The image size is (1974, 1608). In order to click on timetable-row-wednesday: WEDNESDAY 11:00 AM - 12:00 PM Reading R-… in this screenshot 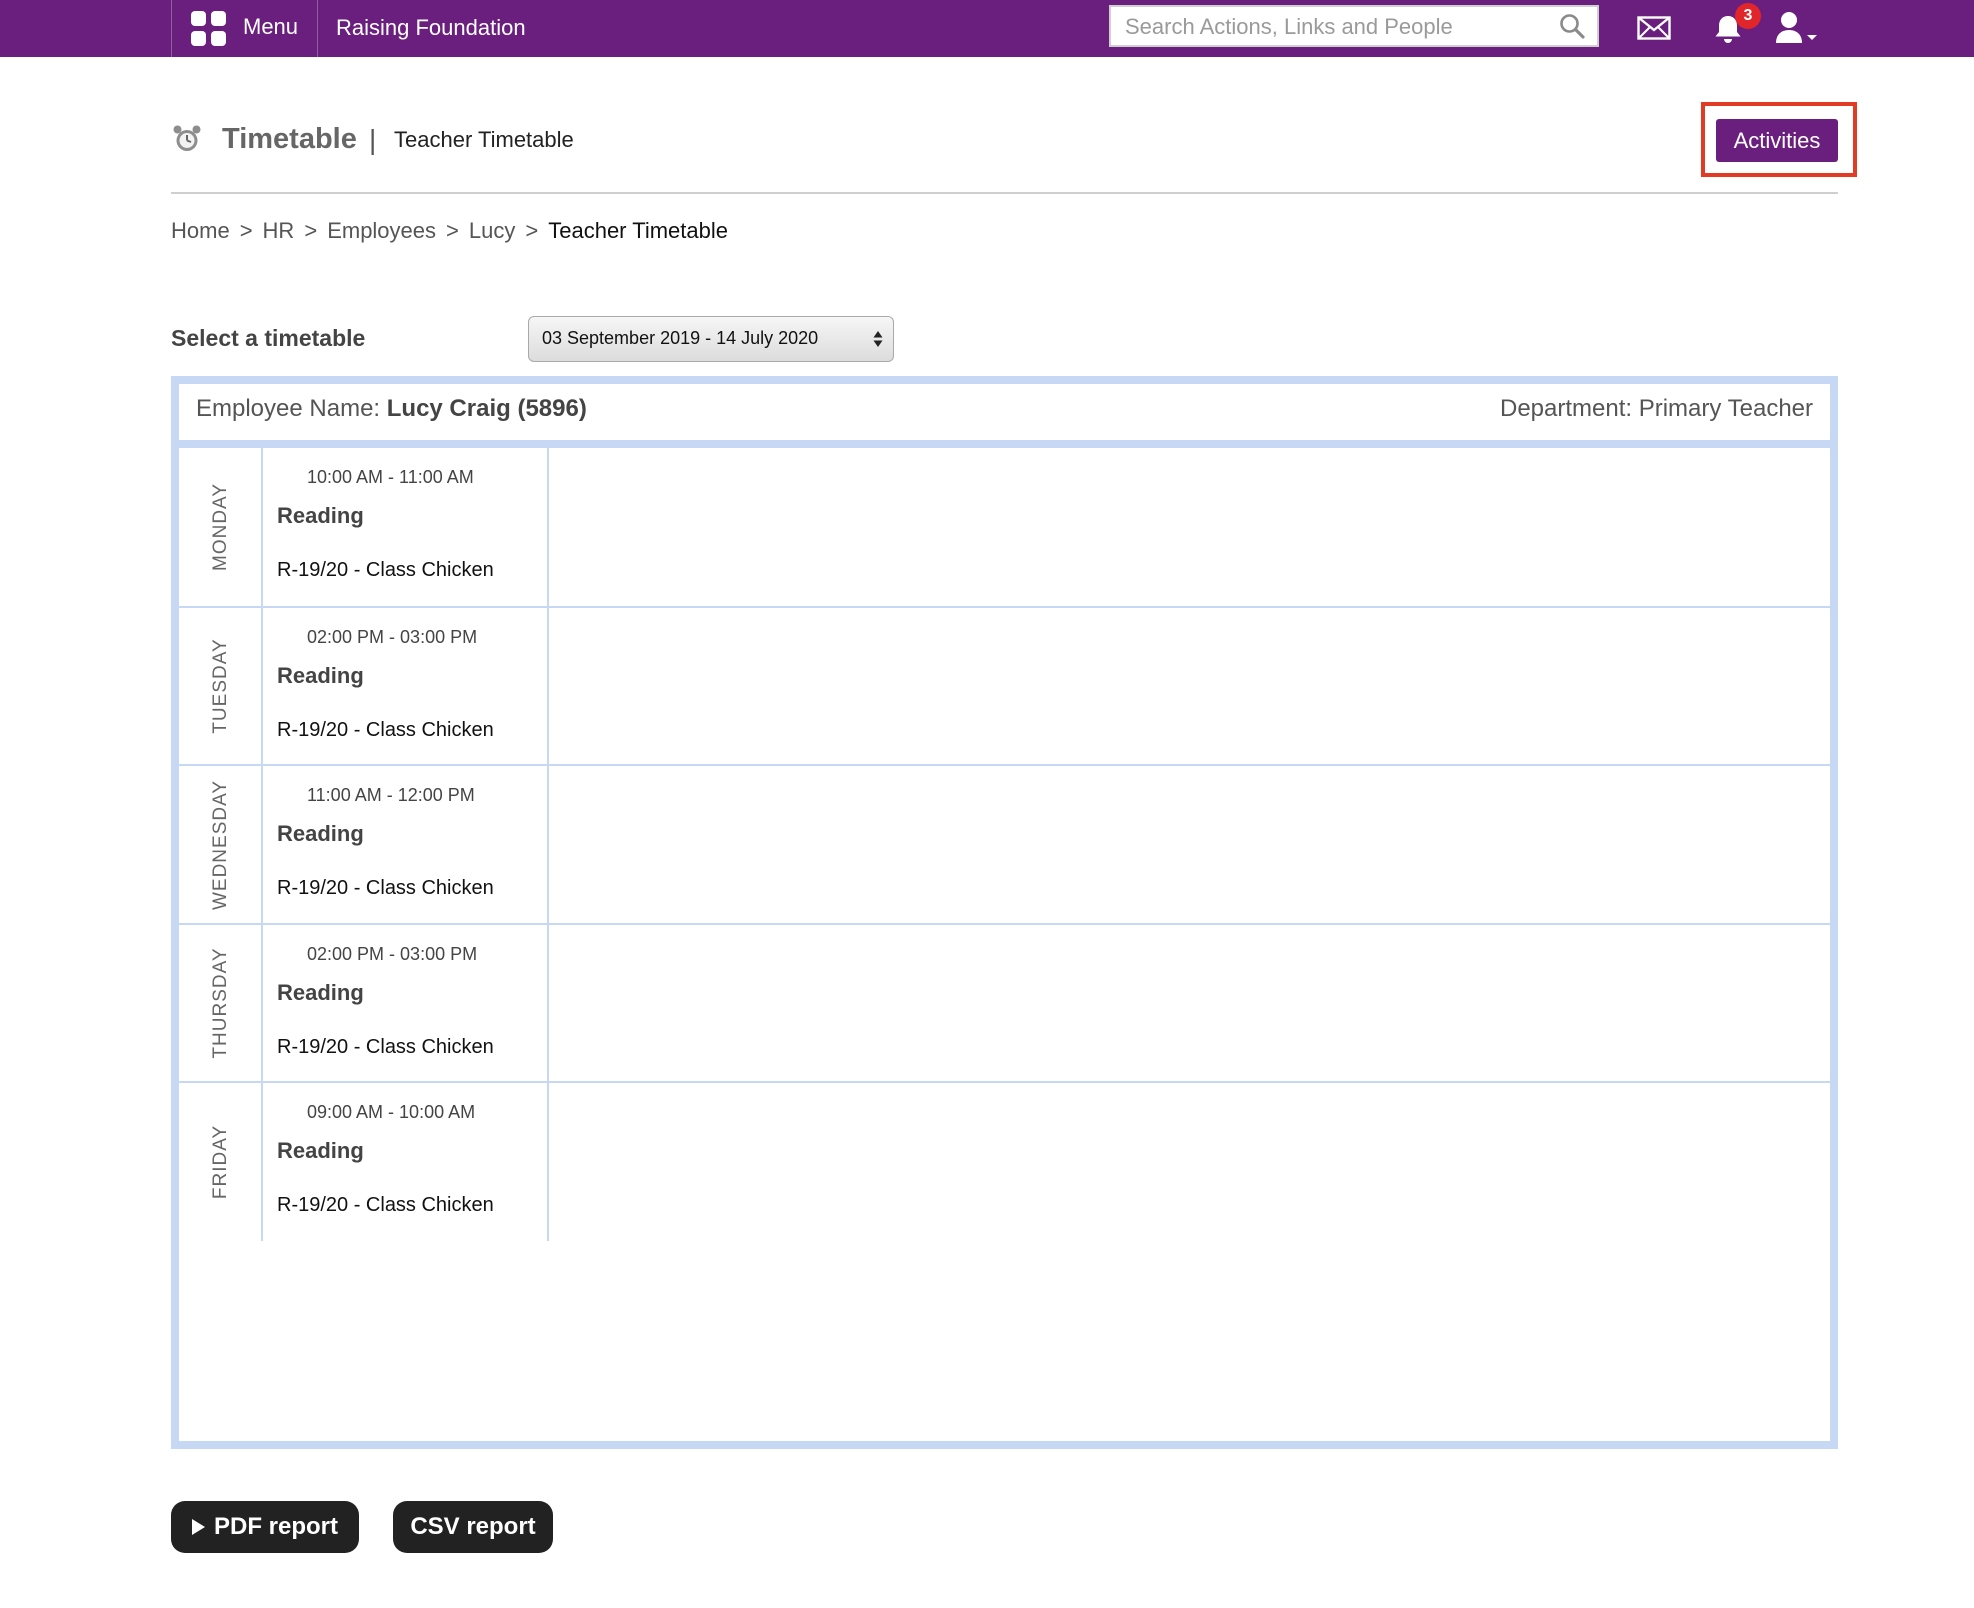, I will do `click(1004, 843)`.